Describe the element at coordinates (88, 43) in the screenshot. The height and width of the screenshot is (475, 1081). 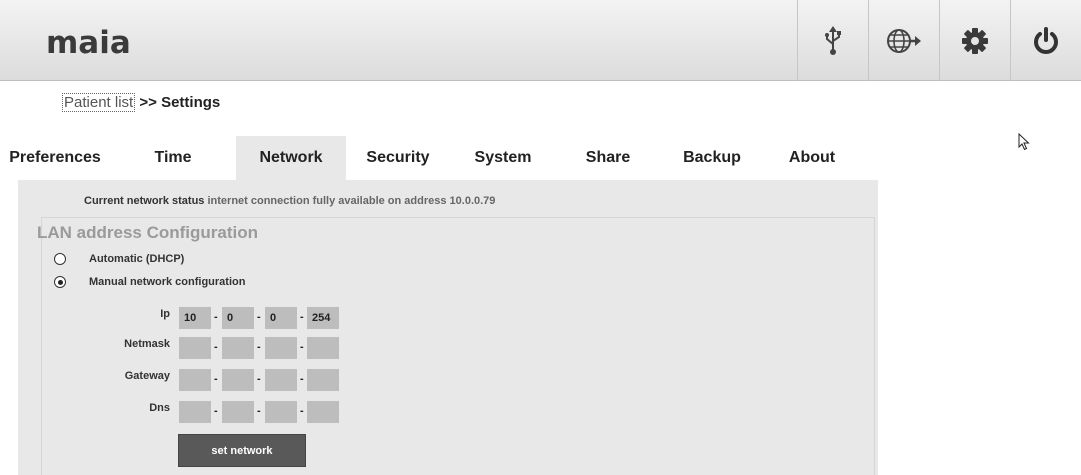
I see `app-logo: maia` at that location.